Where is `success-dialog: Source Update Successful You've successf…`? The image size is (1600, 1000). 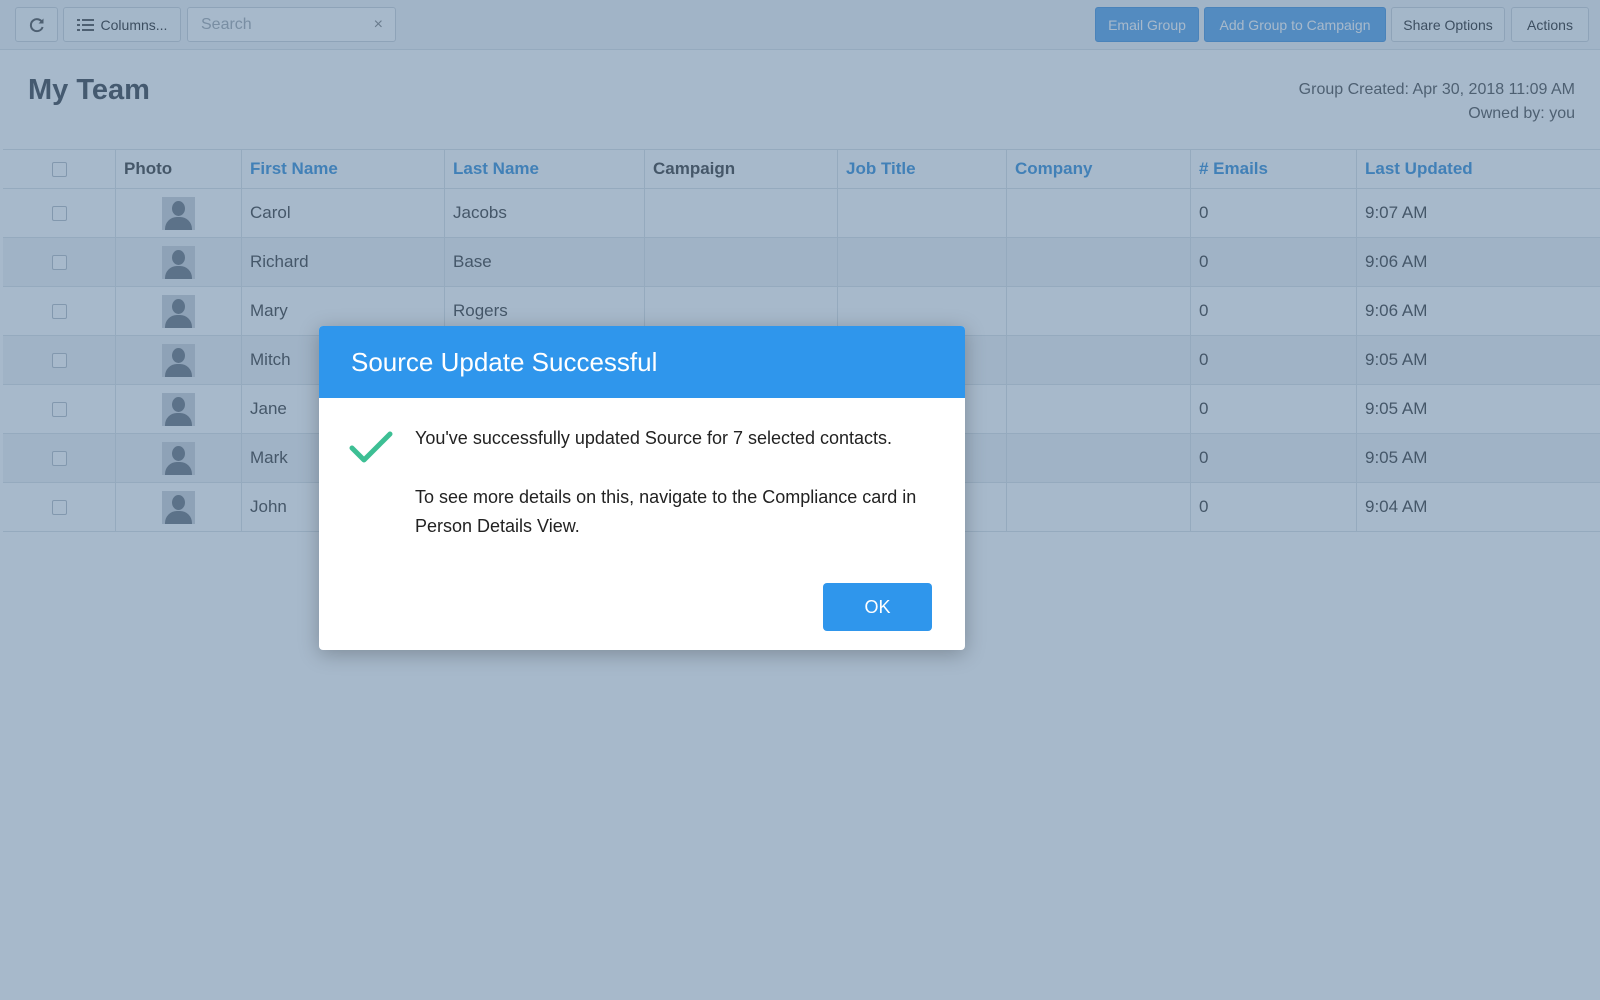
success-dialog: Source Update Successful You've successf… is located at coordinates (642, 488).